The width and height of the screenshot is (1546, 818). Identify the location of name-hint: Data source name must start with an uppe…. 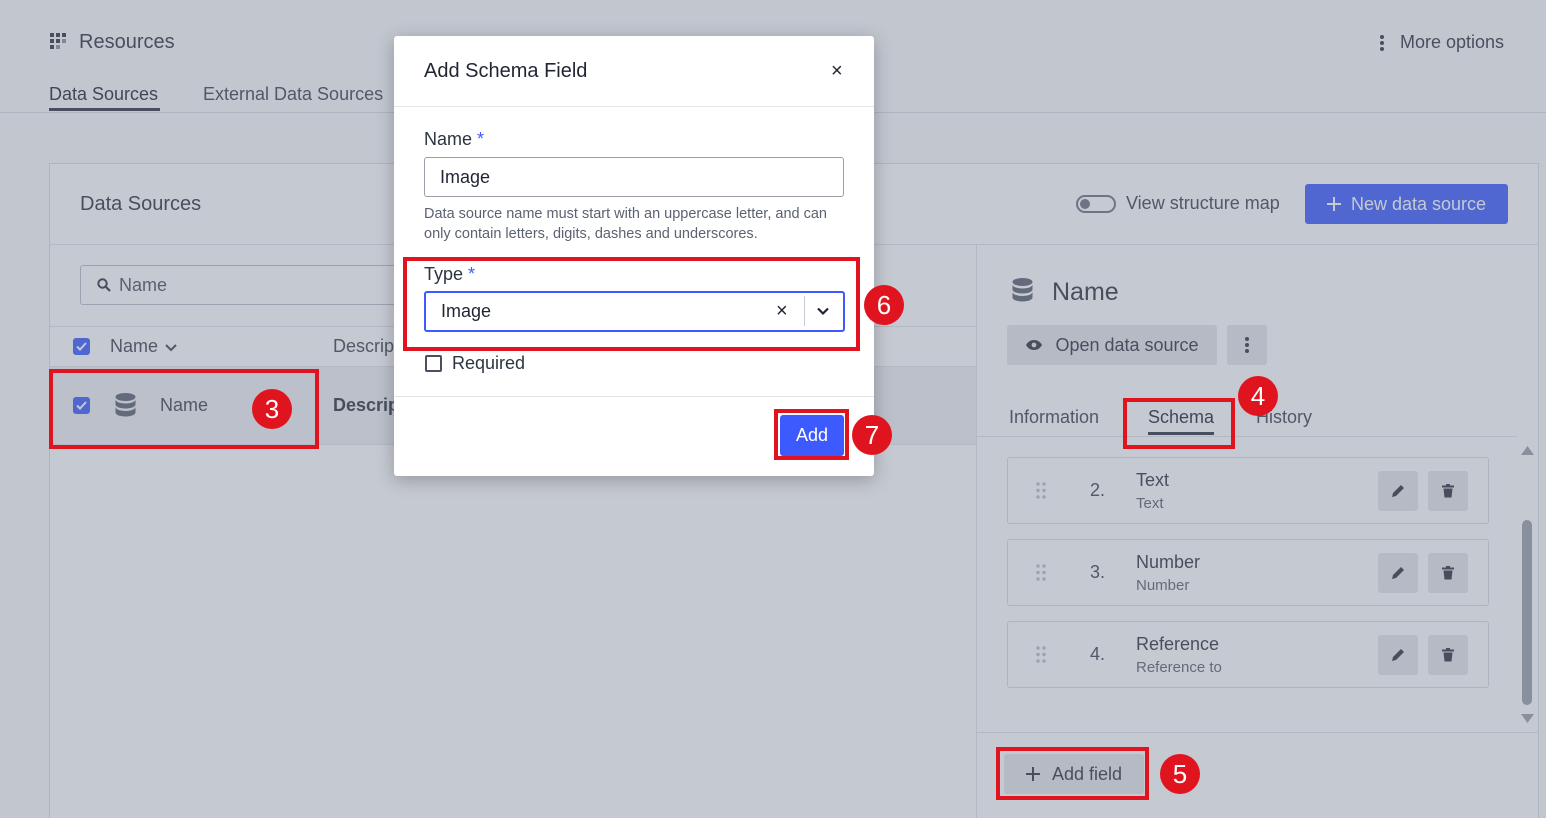
(625, 224).